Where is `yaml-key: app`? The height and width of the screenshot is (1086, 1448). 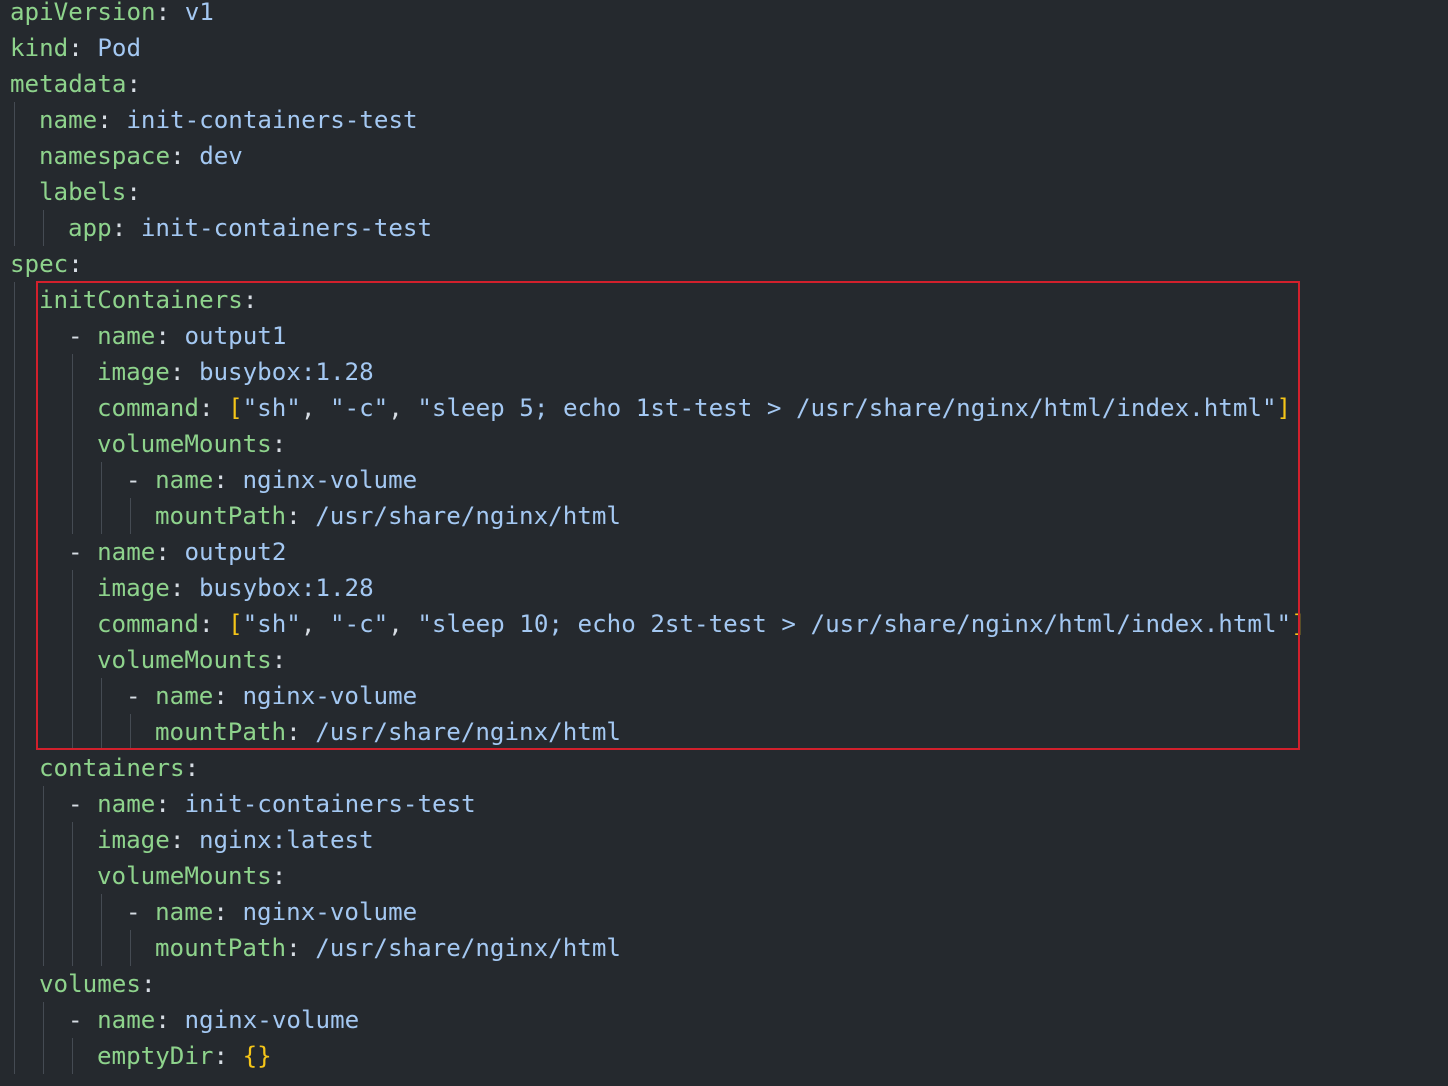 yaml-key: app is located at coordinates (90, 228).